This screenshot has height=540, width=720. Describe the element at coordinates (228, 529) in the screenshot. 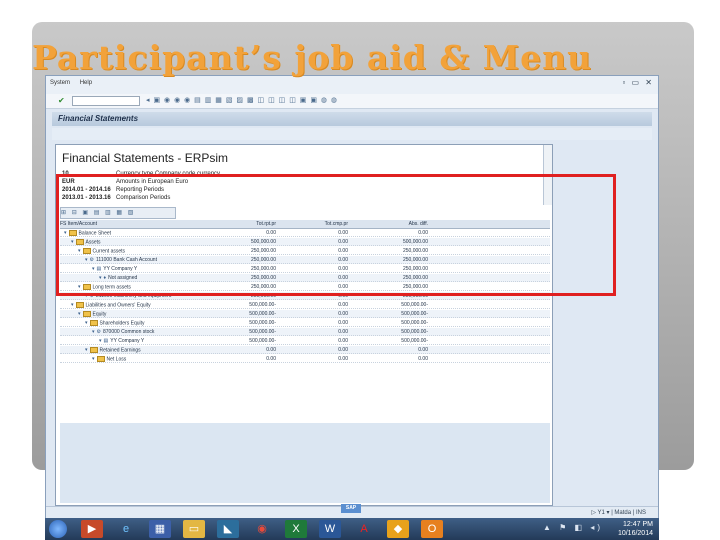

I see `app-icon: ◣` at that location.